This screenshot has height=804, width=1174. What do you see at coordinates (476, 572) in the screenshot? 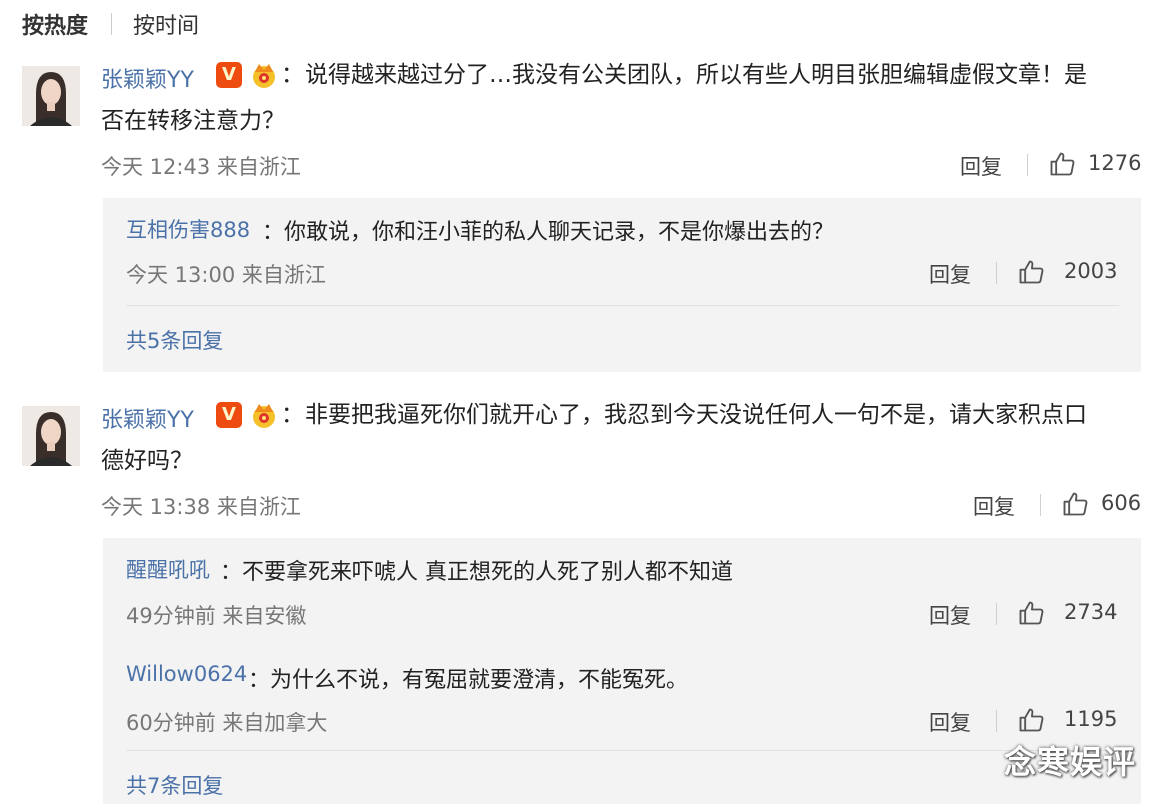
I see `reply-text: ：不要拿死来吓唬人 真正想死的人死了别人都不知道` at bounding box center [476, 572].